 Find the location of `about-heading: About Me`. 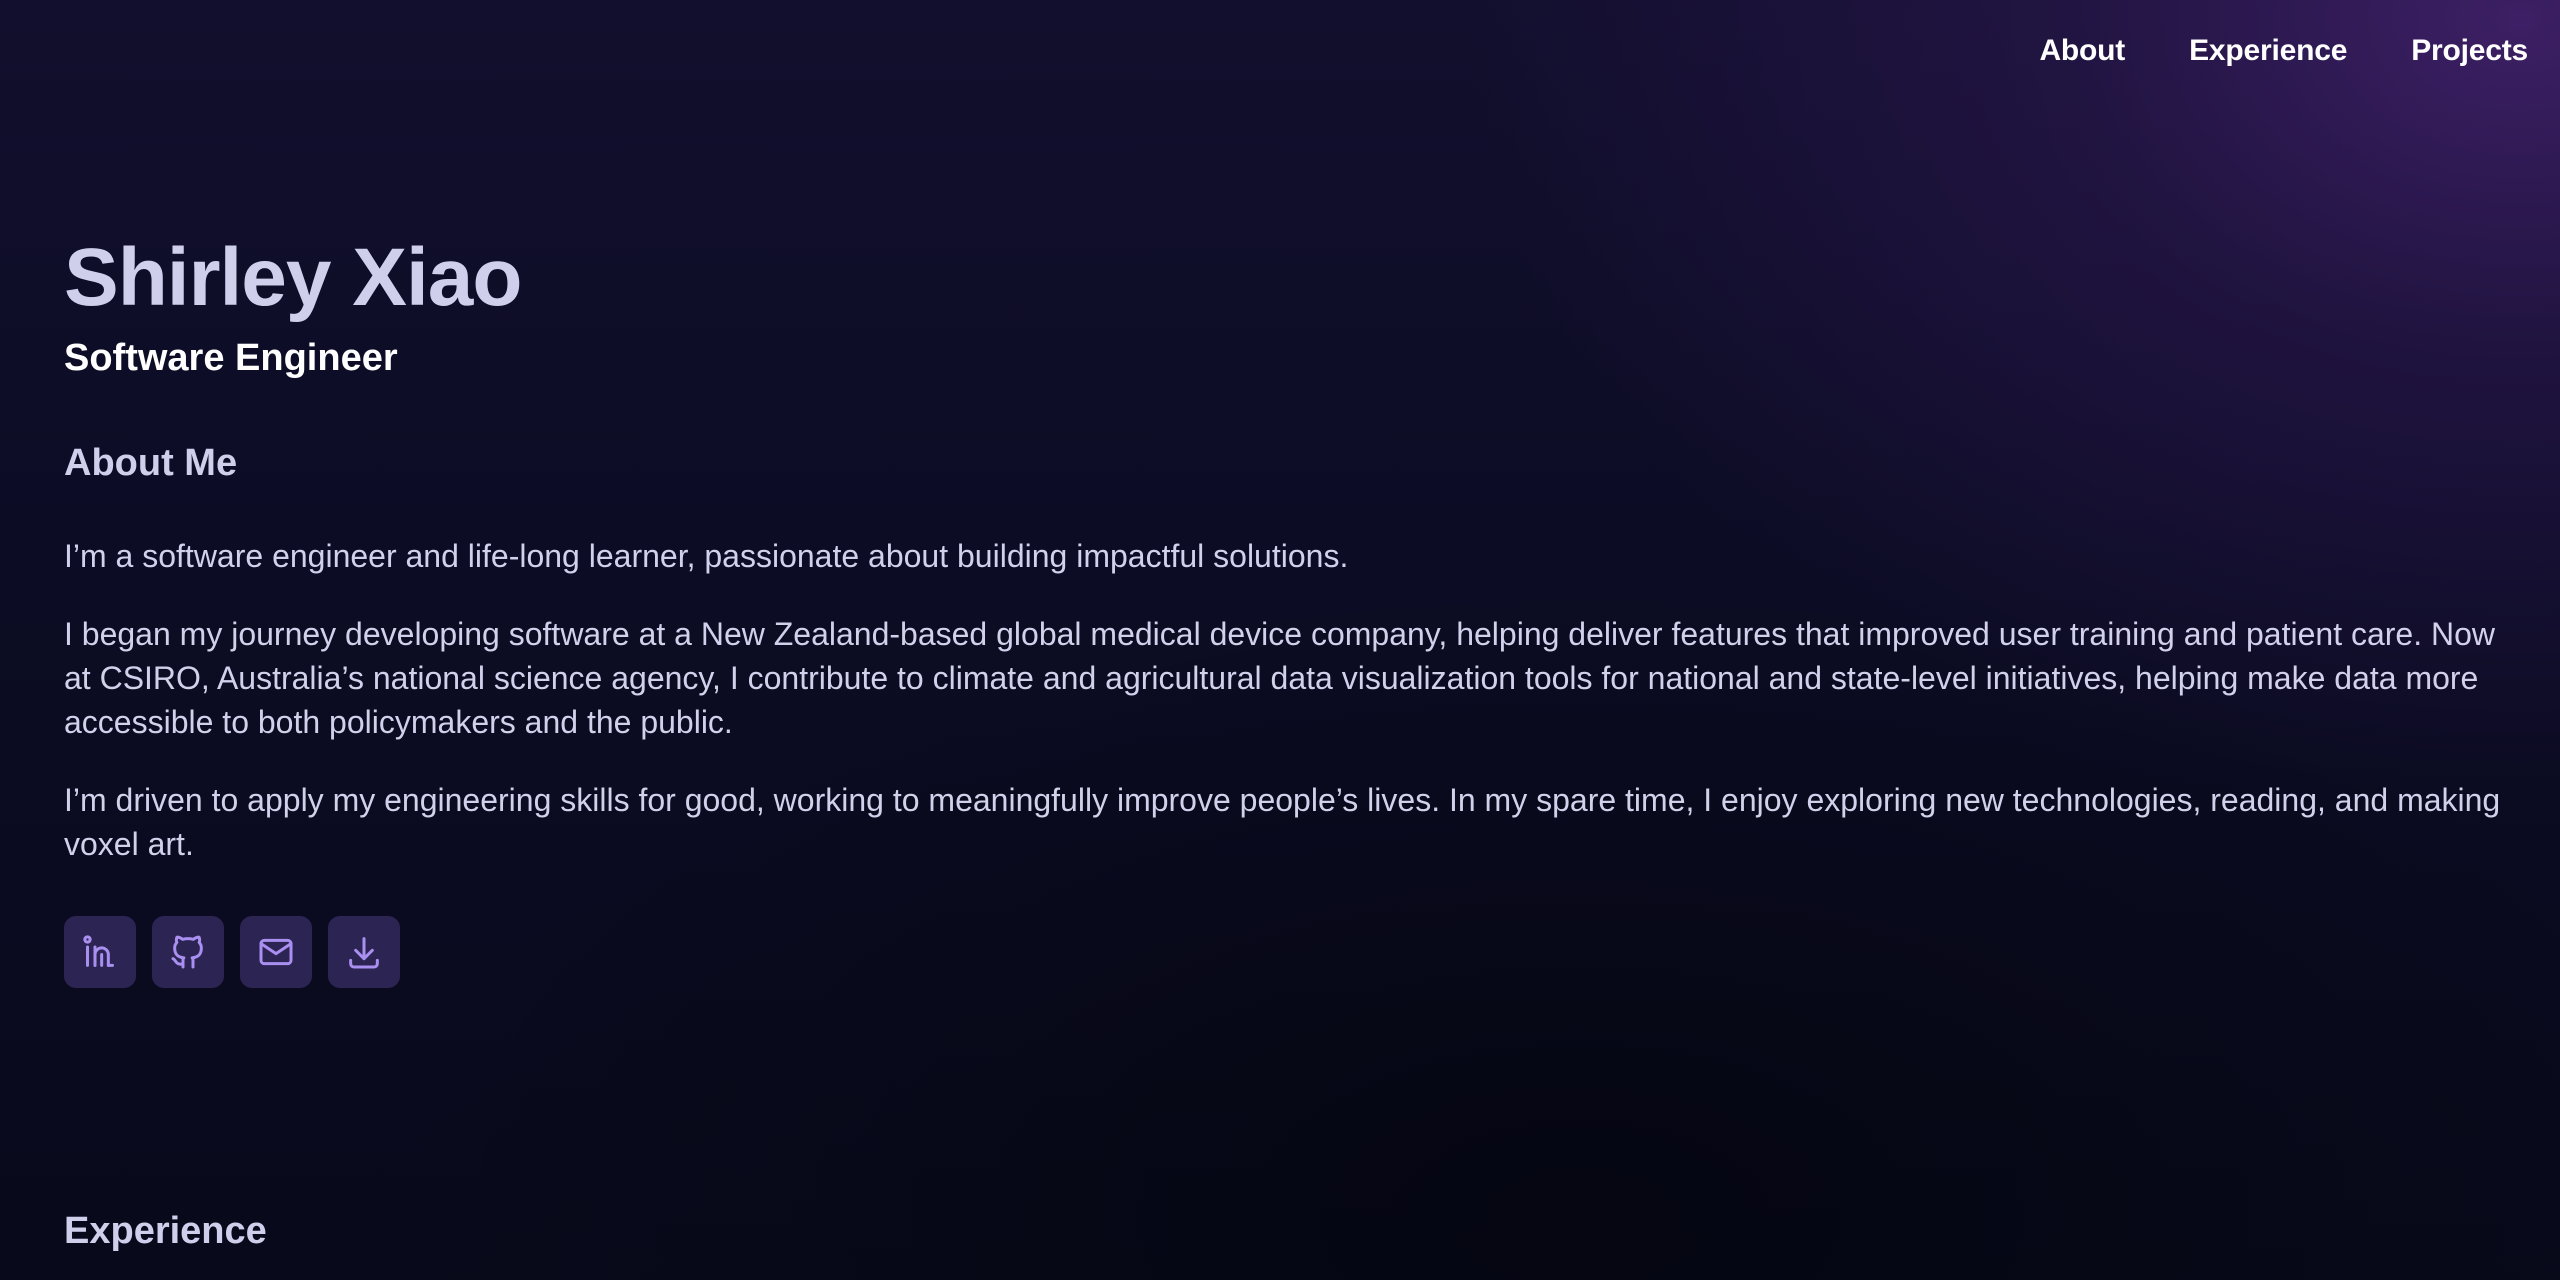

about-heading: About Me is located at coordinates (151, 463).